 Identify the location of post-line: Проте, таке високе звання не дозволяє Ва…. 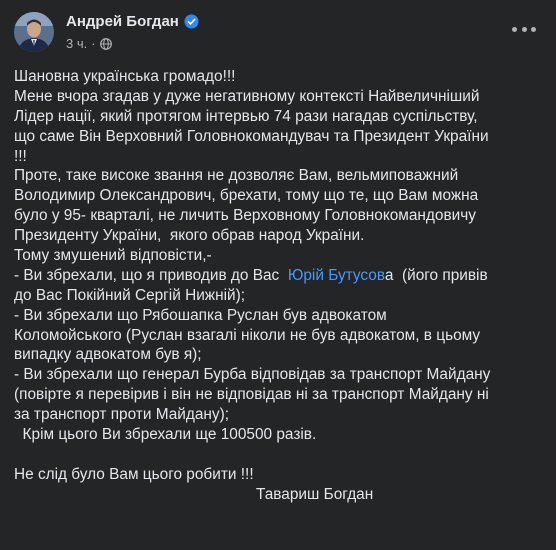
(236, 176).